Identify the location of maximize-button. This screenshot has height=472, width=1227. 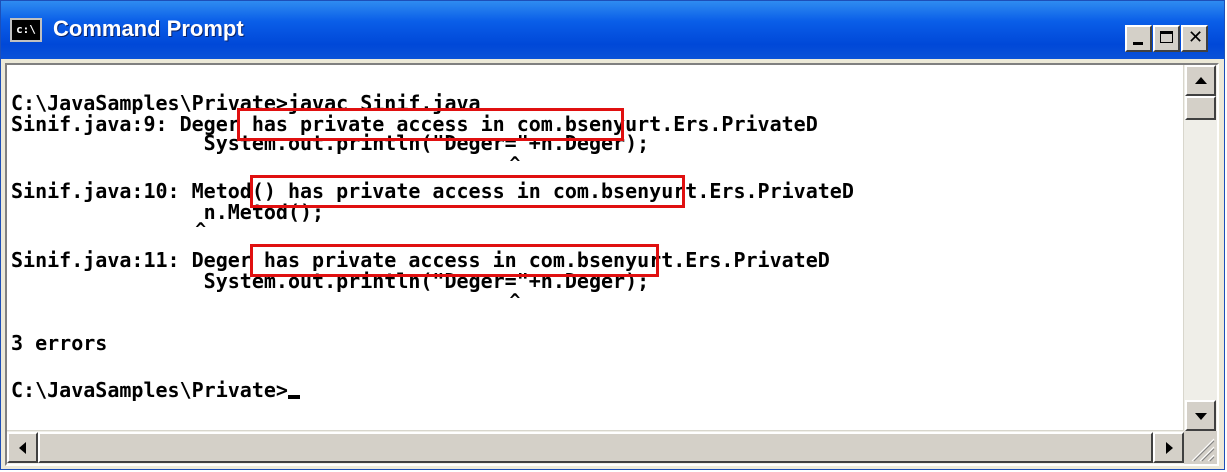
(1166, 38).